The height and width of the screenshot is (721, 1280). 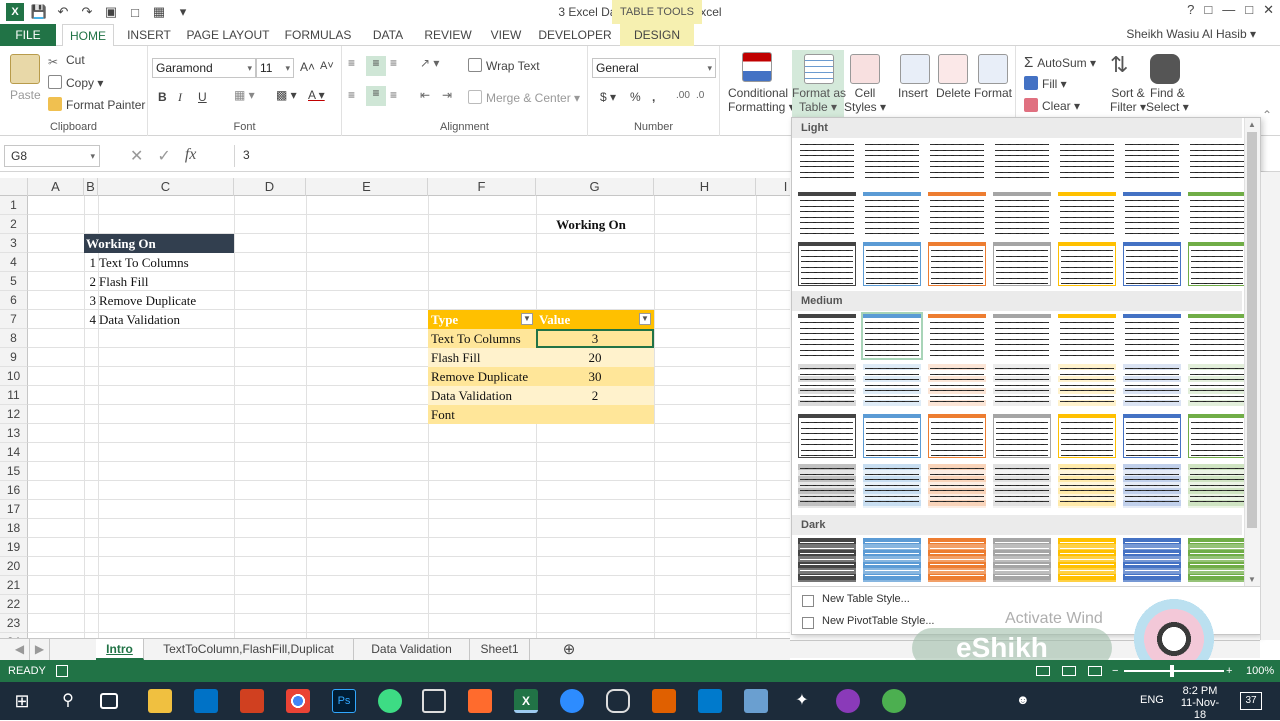 What do you see at coordinates (526, 701) in the screenshot?
I see `excel-taskbar-icon: X` at bounding box center [526, 701].